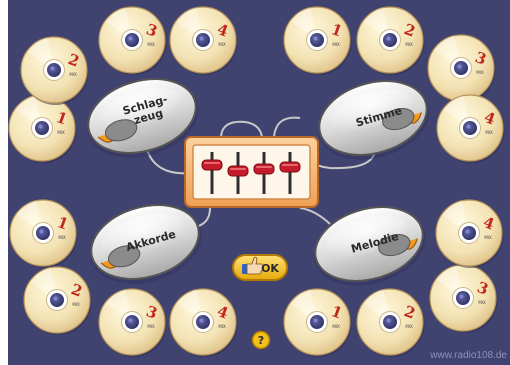  I want to click on help-button: ?, so click(261, 340).